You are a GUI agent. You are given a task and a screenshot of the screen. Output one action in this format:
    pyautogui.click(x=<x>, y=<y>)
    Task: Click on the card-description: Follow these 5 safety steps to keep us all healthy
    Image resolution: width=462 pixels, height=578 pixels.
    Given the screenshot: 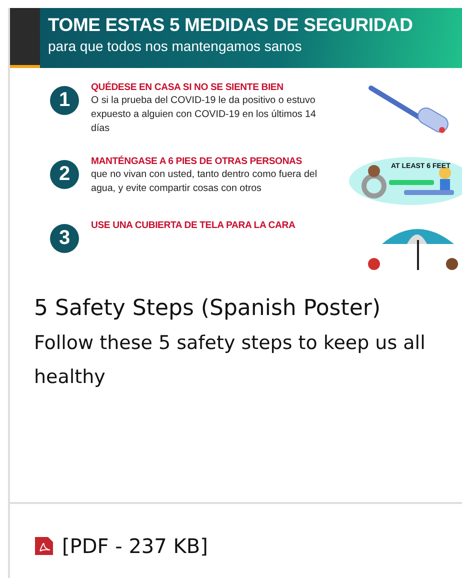 What is the action you would take?
    pyautogui.click(x=230, y=360)
    